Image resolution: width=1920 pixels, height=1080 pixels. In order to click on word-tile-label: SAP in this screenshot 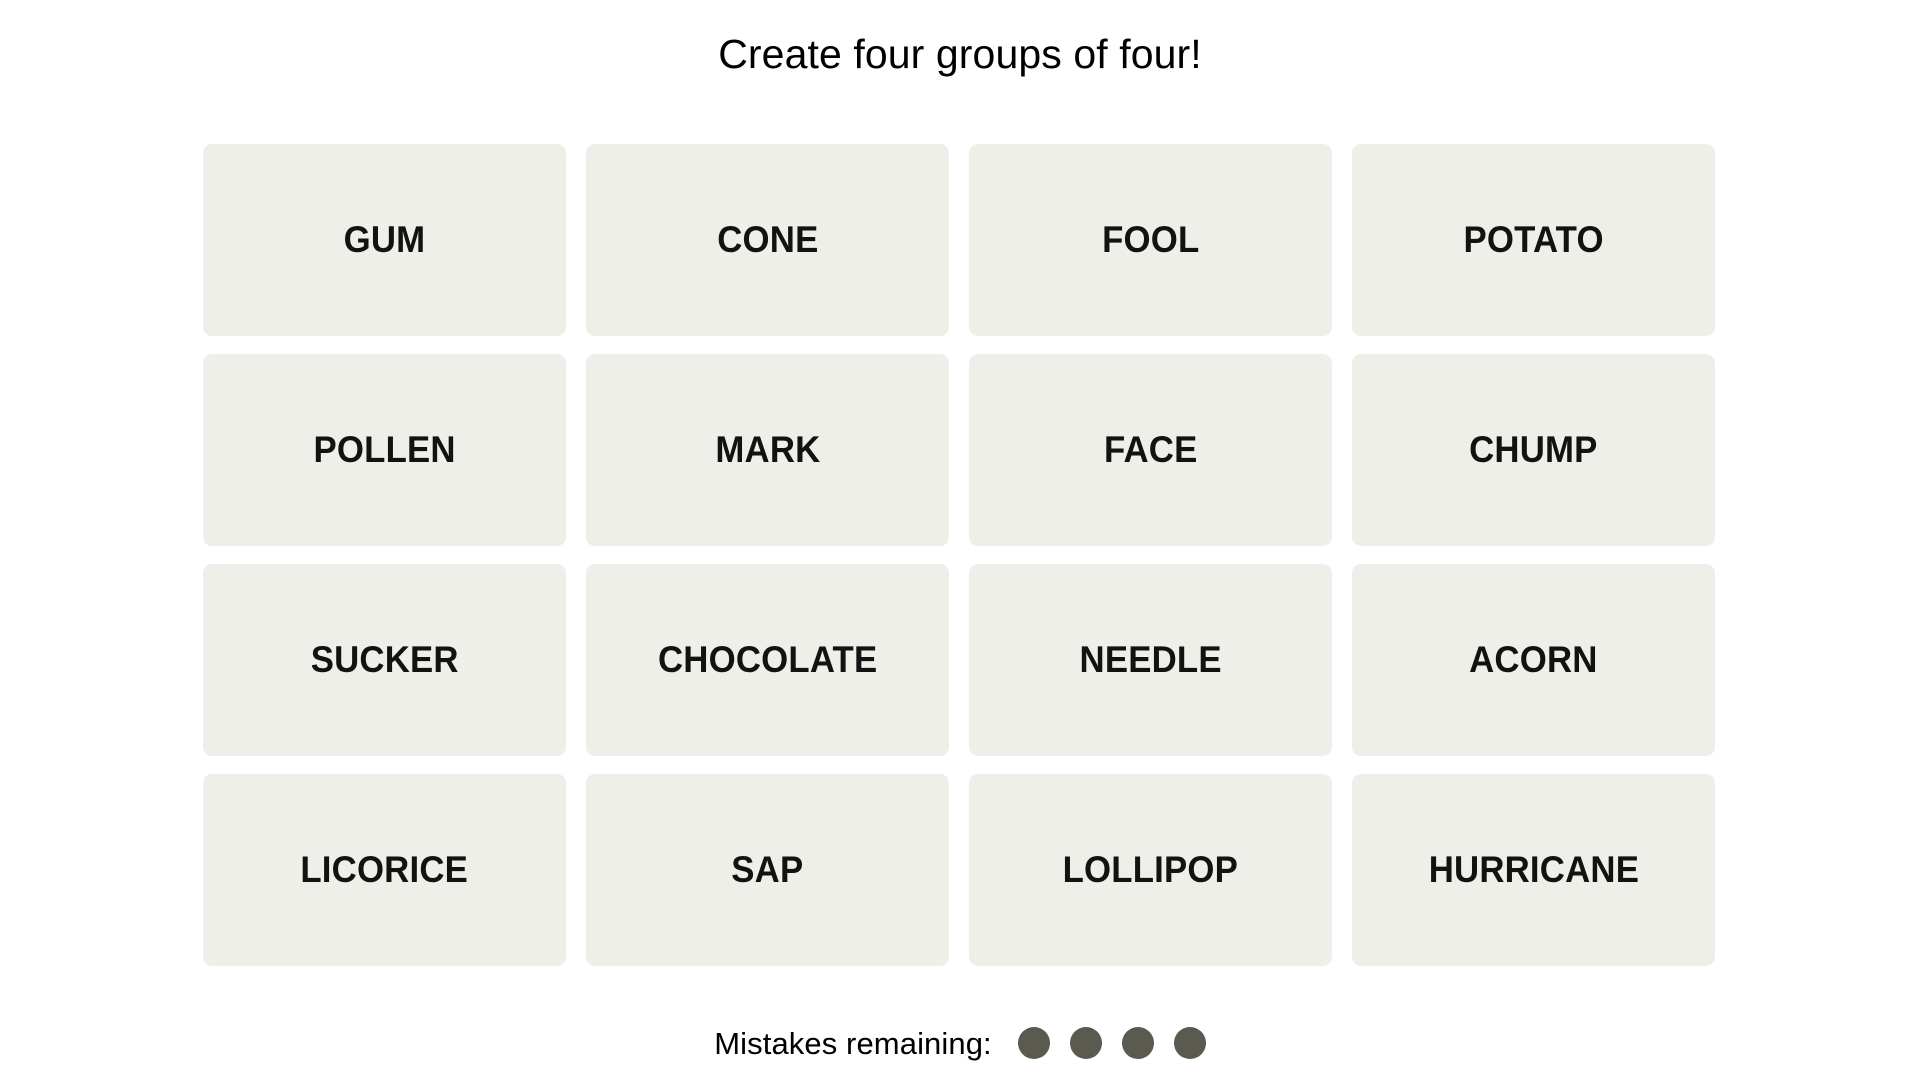, I will do `click(767, 869)`.